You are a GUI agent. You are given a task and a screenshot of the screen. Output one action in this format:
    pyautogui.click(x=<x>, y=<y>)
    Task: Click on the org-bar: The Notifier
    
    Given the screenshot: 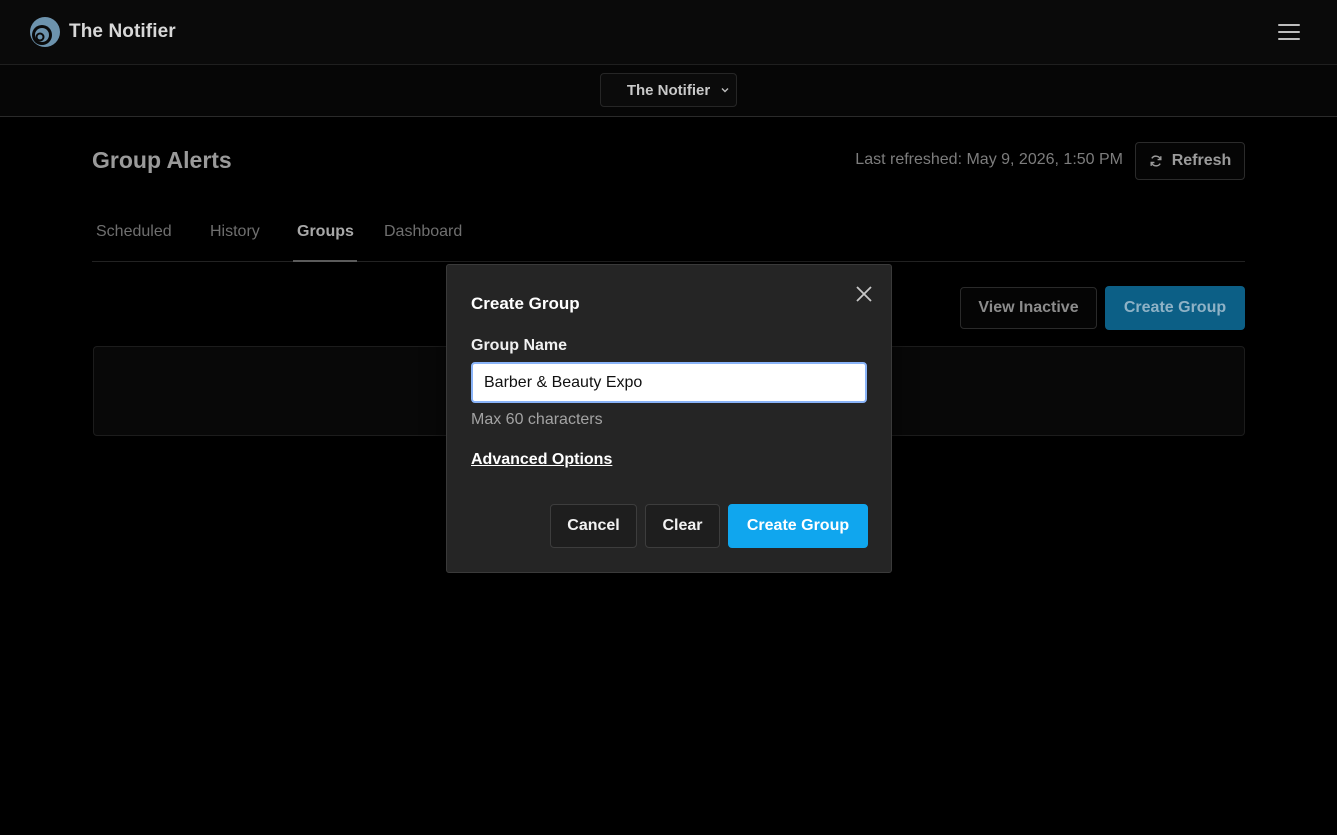 What is the action you would take?
    pyautogui.click(x=668, y=91)
    